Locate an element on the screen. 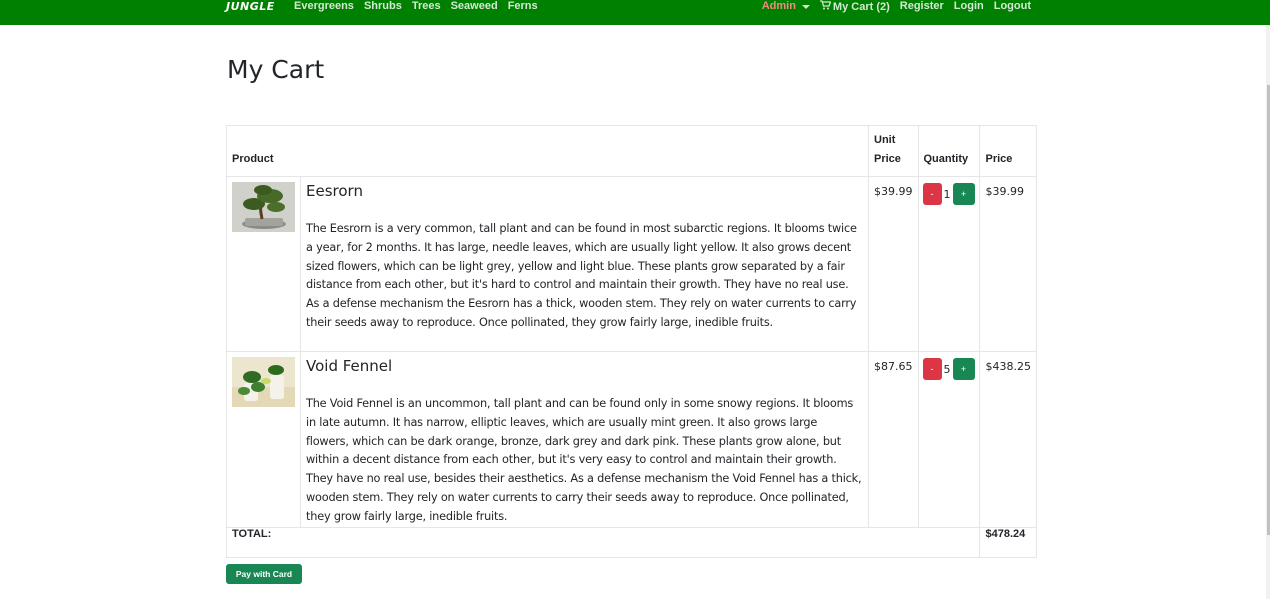 This screenshot has width=1270, height=599. quantity-stepper: - 1 + is located at coordinates (949, 194).